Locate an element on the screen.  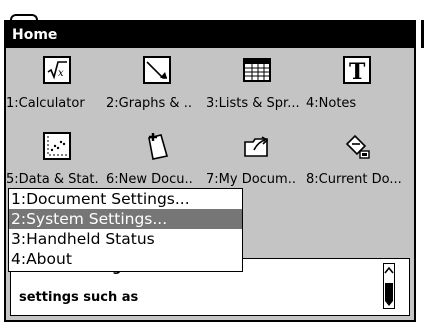
app-label: 2:Graphs & .. is located at coordinates (149, 103).